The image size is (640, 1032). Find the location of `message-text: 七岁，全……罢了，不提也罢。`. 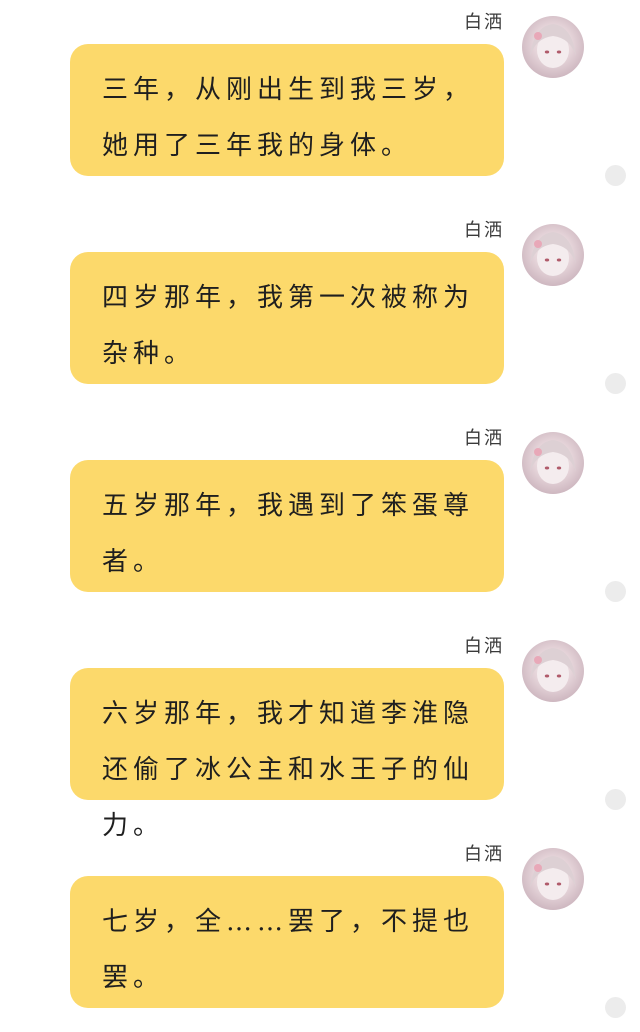

message-text: 七岁，全……罢了，不提也罢。 is located at coordinates (288, 950).